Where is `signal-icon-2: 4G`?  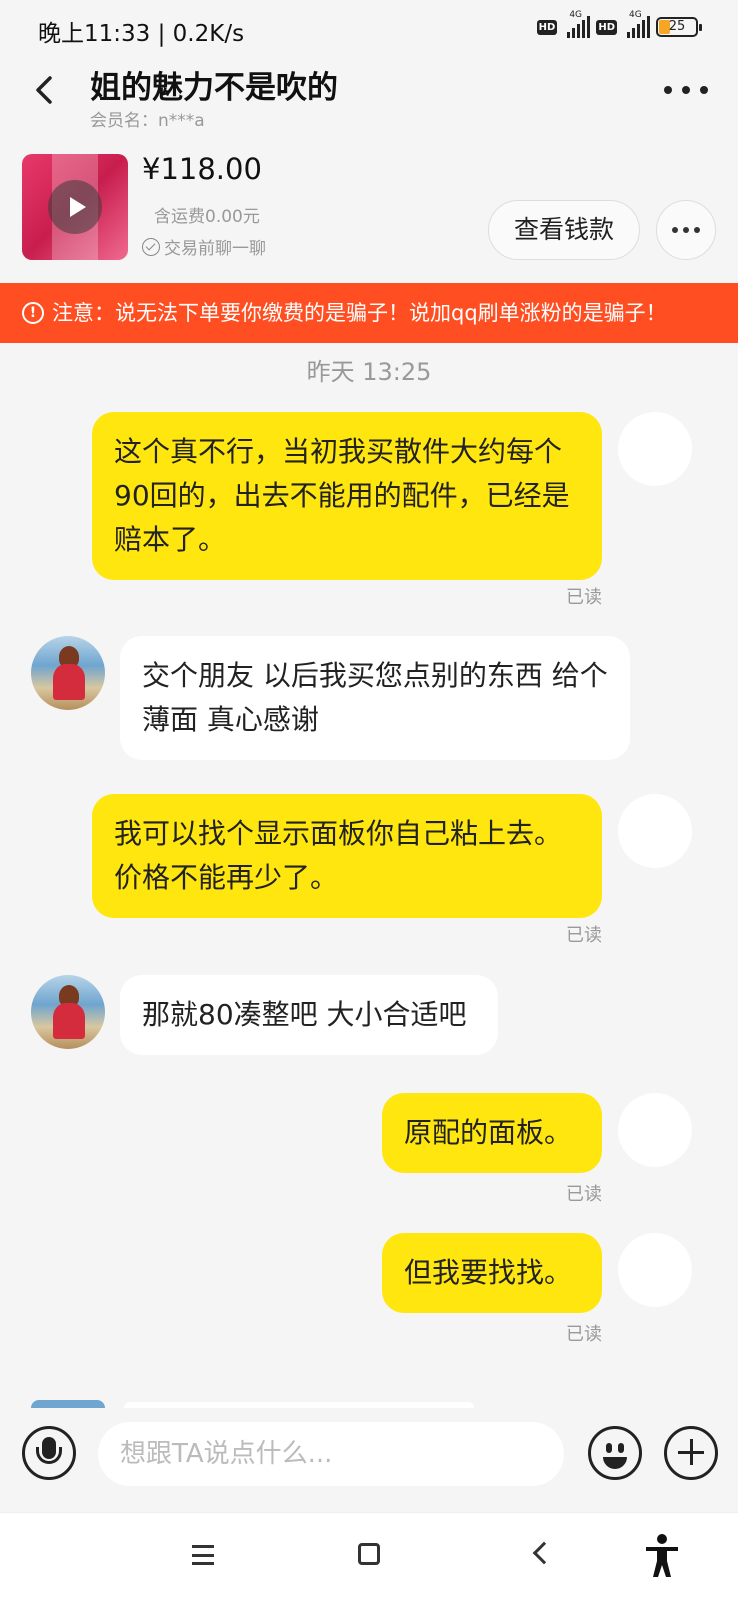 signal-icon-2: 4G is located at coordinates (636, 24).